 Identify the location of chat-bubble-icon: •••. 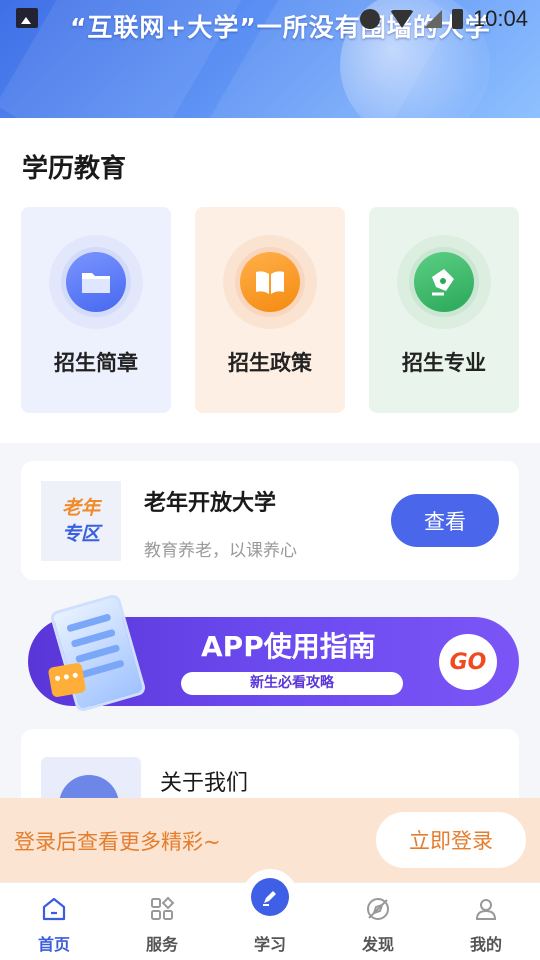
(67, 680).